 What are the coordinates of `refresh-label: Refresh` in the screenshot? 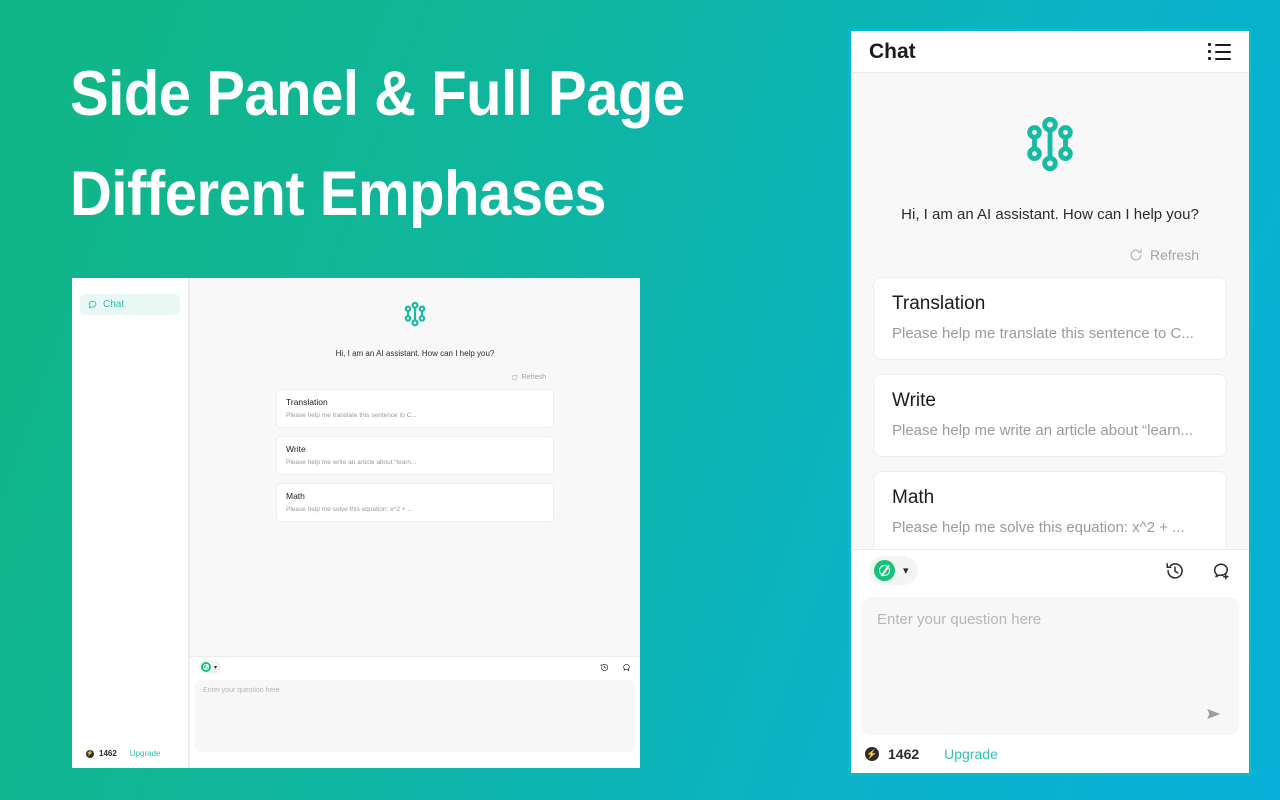 It's located at (1174, 255).